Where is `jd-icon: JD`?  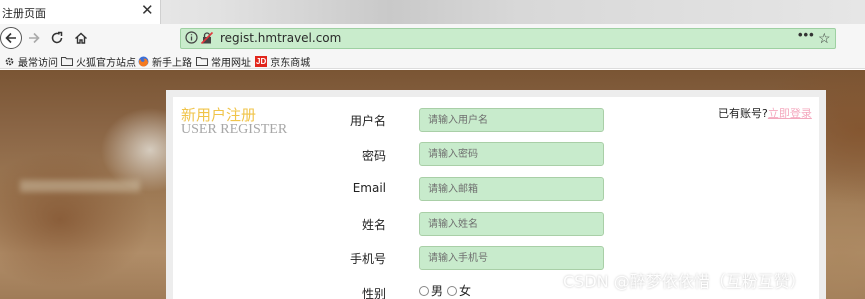 jd-icon: JD is located at coordinates (261, 61).